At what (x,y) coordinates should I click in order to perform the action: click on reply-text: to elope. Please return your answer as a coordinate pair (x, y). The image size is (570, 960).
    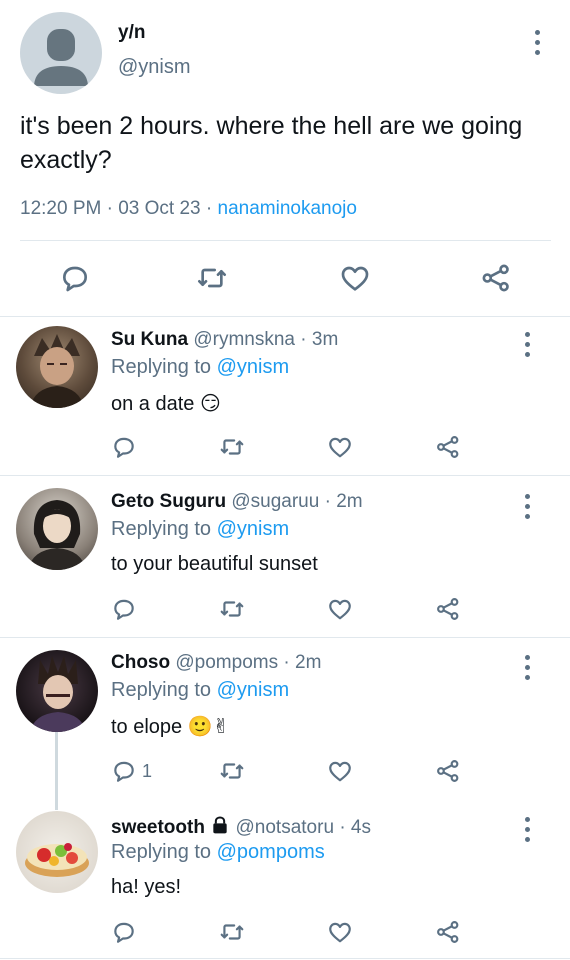
    Looking at the image, I should click on (147, 727).